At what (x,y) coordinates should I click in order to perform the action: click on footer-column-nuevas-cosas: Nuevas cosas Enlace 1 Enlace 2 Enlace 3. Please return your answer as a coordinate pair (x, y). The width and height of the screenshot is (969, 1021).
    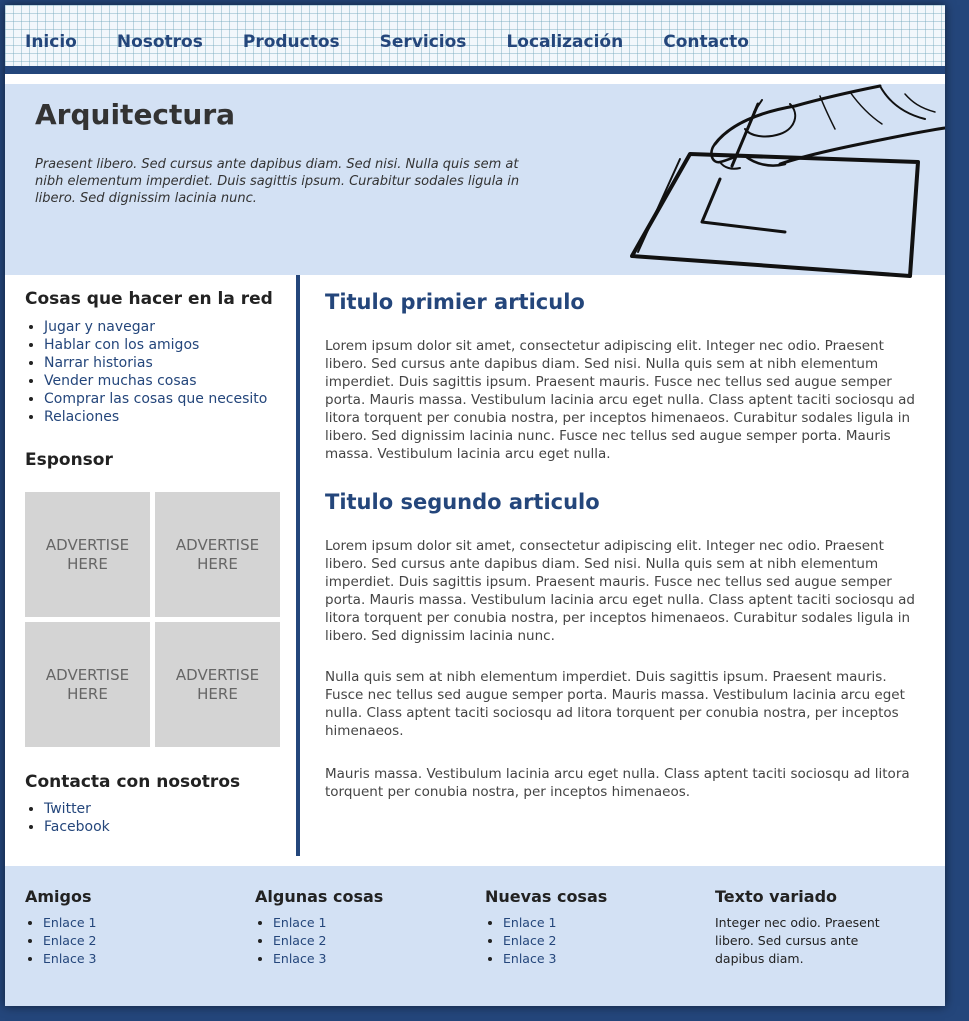
    Looking at the image, I should click on (585, 927).